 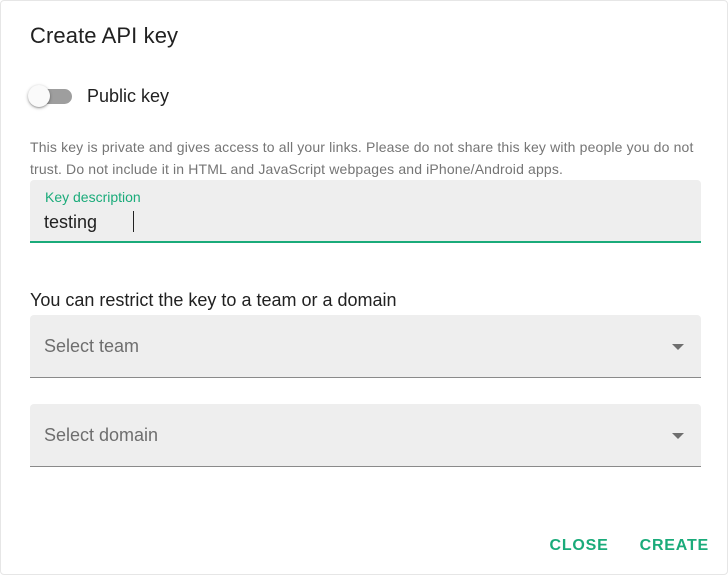 I want to click on create-button: CREATE, so click(x=674, y=546).